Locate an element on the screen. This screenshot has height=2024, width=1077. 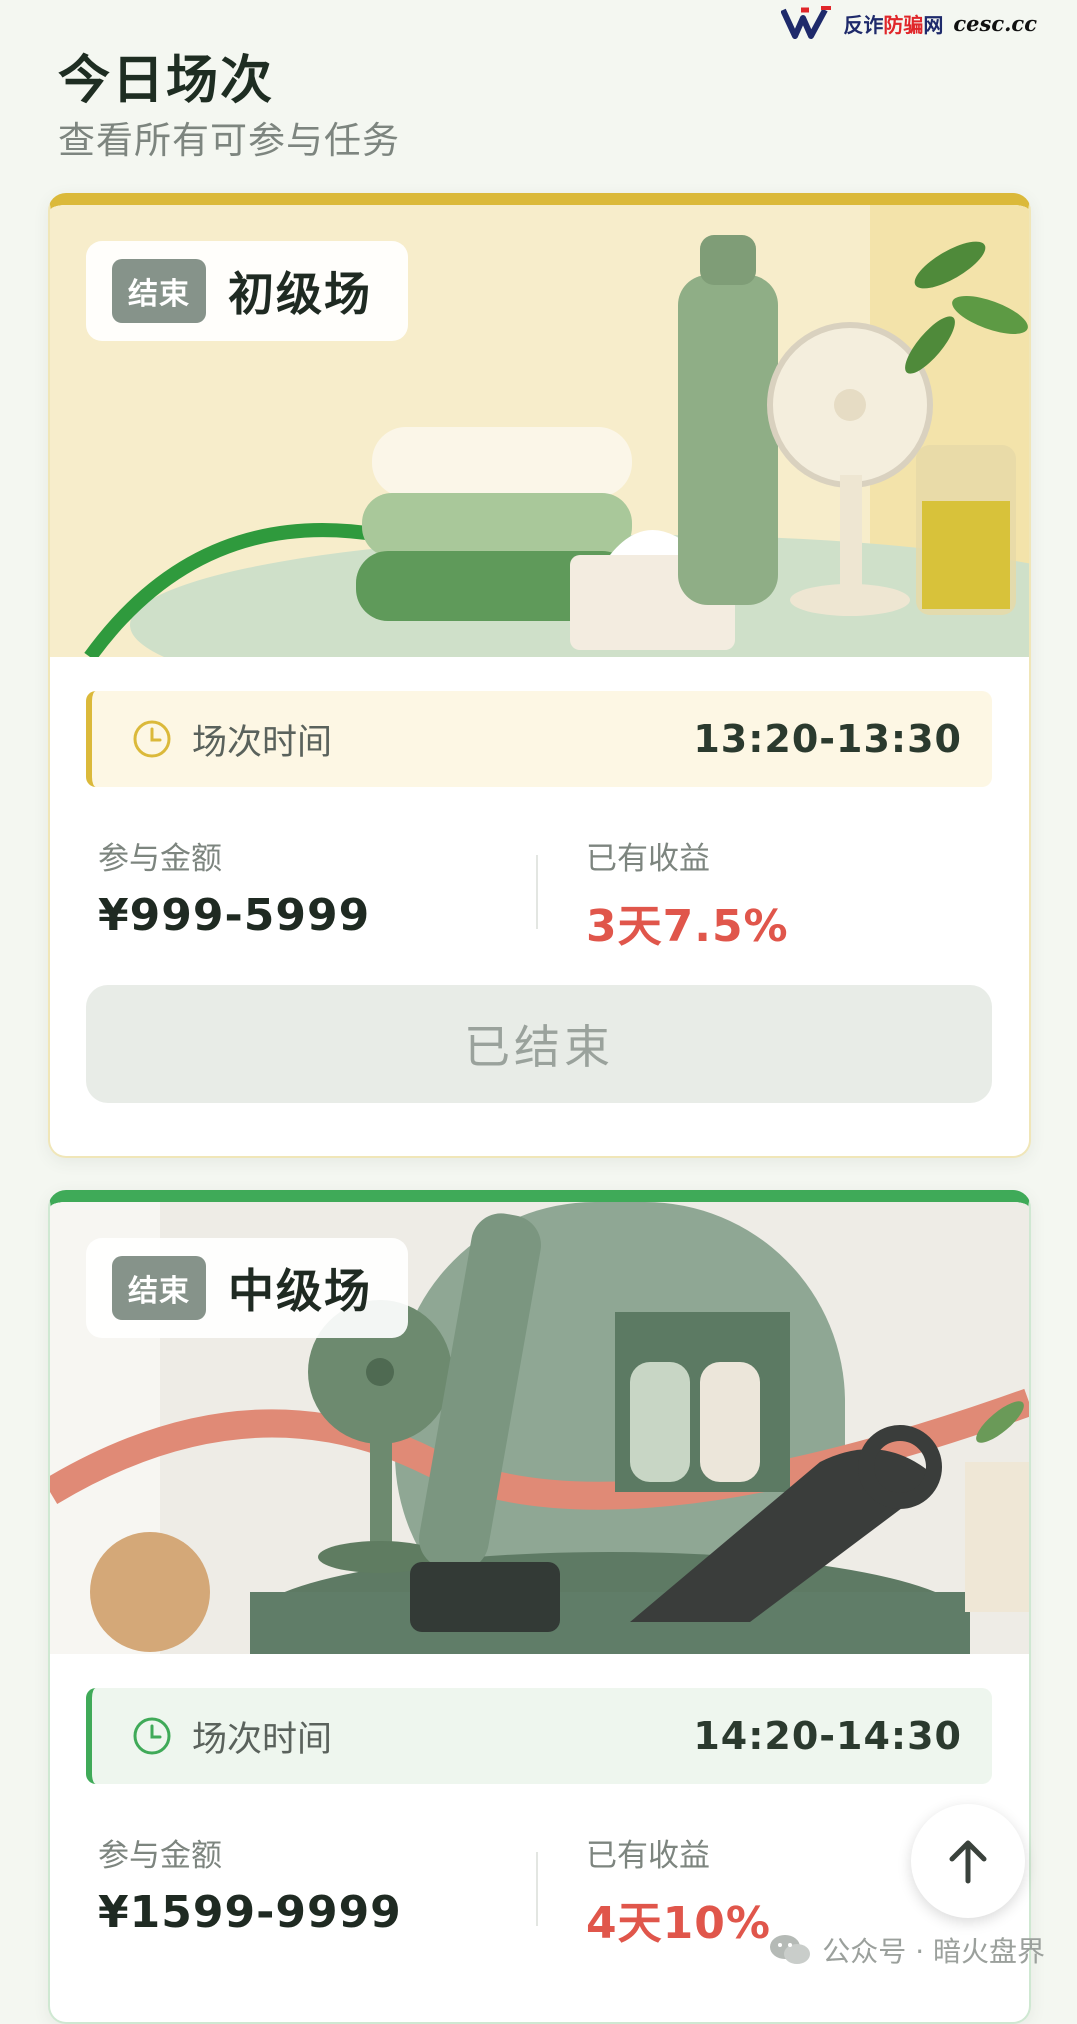
watermark-brand: 反诈防骗网 is located at coordinates (893, 24).